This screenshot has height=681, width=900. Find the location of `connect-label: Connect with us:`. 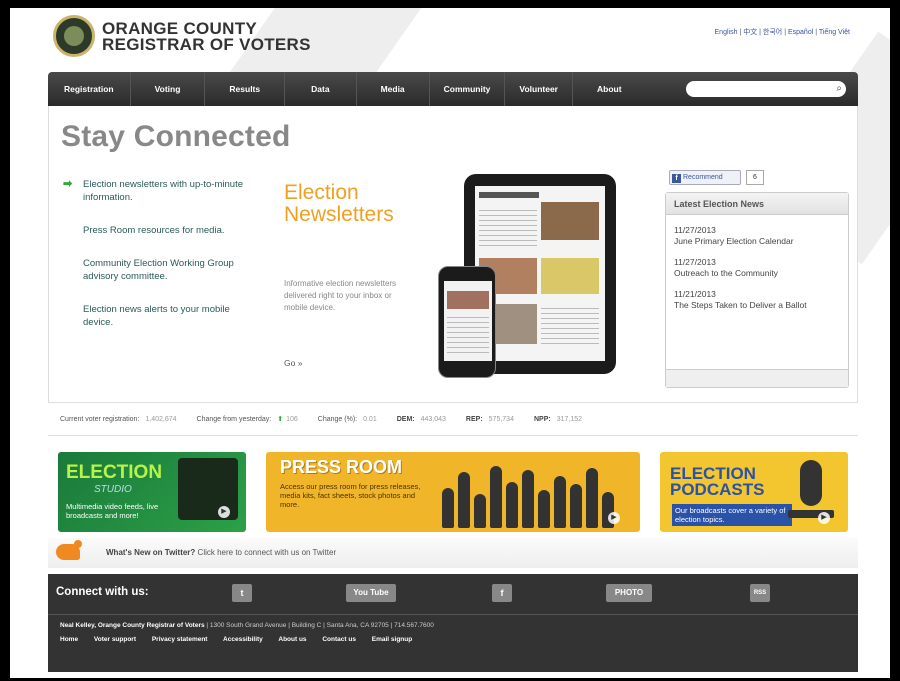

connect-label: Connect with us: is located at coordinates (102, 592).